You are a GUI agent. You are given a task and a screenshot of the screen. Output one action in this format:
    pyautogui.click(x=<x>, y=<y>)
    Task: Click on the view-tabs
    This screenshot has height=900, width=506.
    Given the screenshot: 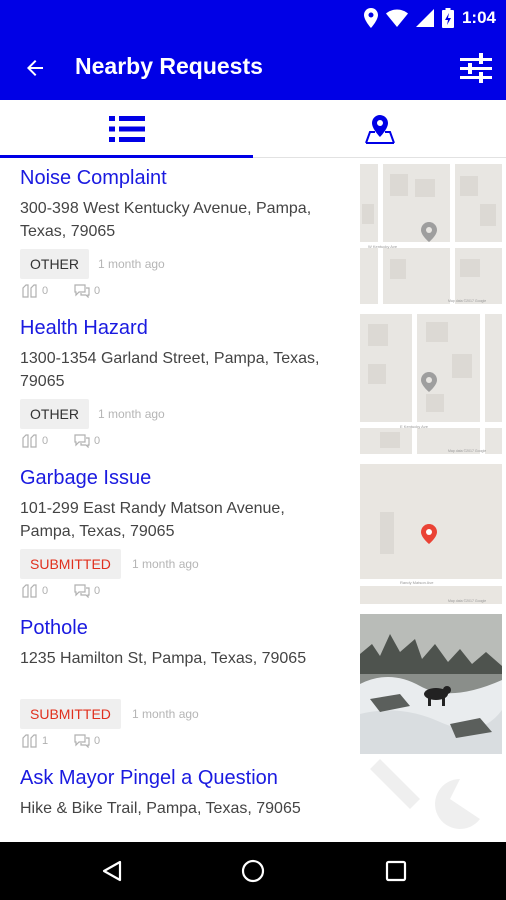 What is the action you would take?
    pyautogui.click(x=253, y=129)
    